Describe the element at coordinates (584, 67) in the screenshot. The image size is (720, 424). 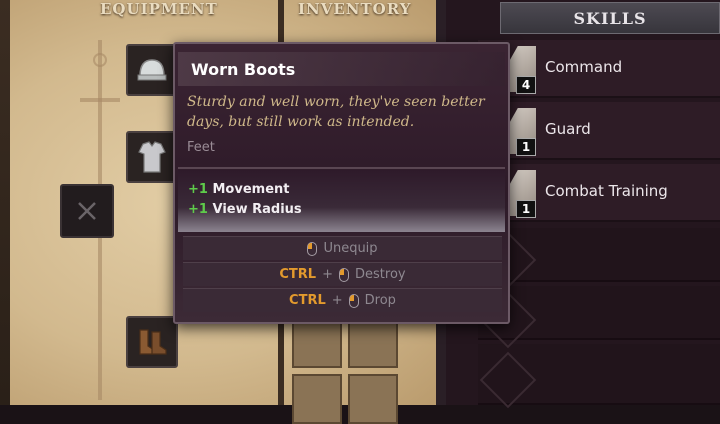
I see `skill-label: Command` at that location.